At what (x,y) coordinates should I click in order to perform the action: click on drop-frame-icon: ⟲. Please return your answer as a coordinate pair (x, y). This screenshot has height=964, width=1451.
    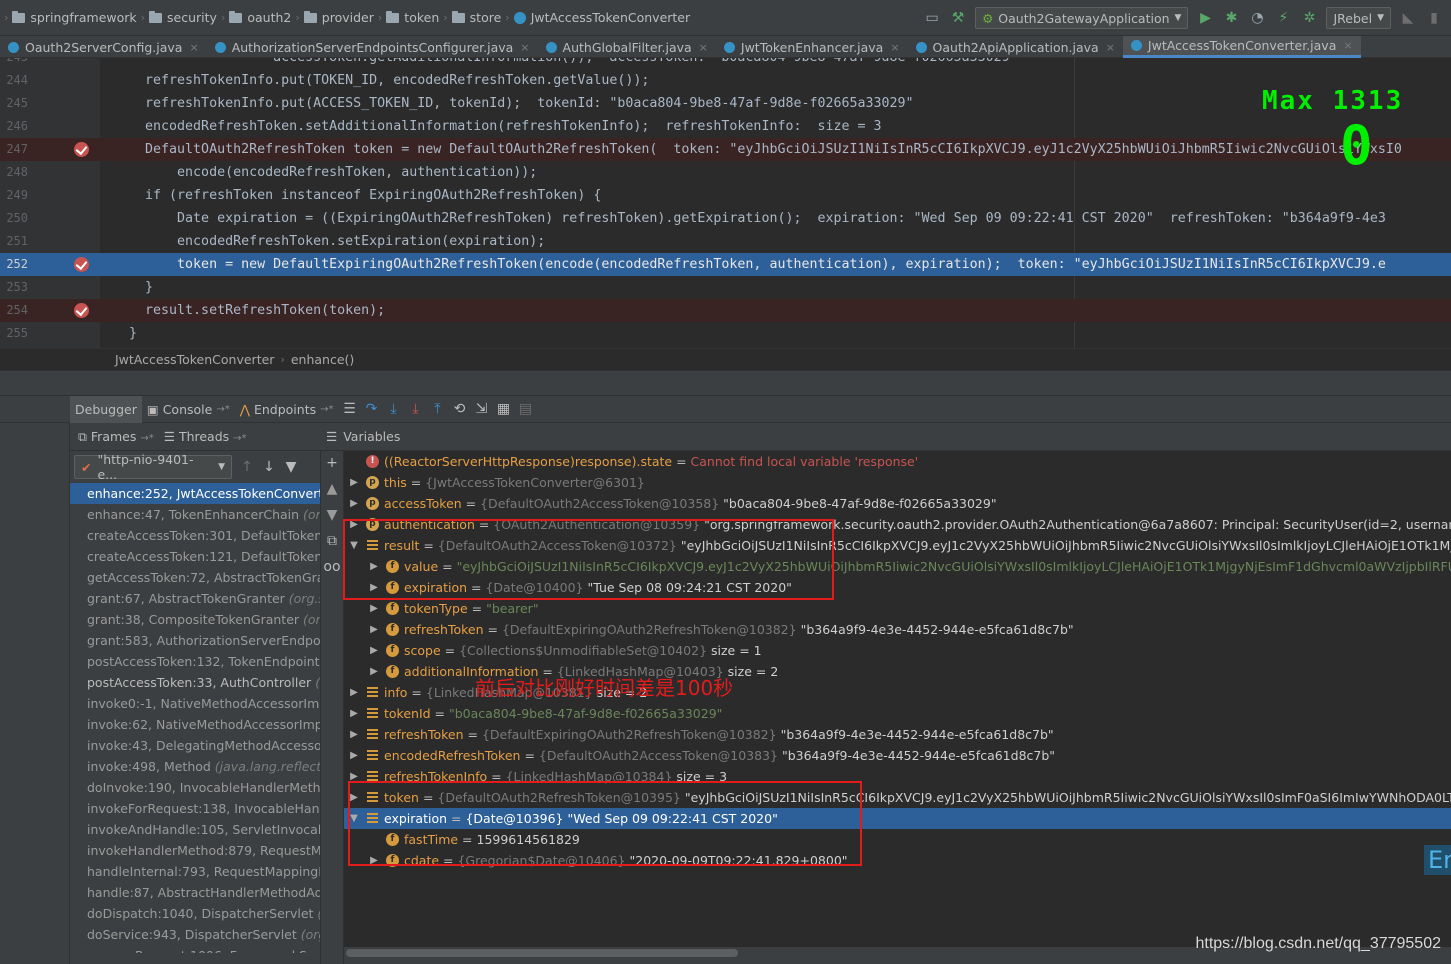
    Looking at the image, I should click on (460, 409).